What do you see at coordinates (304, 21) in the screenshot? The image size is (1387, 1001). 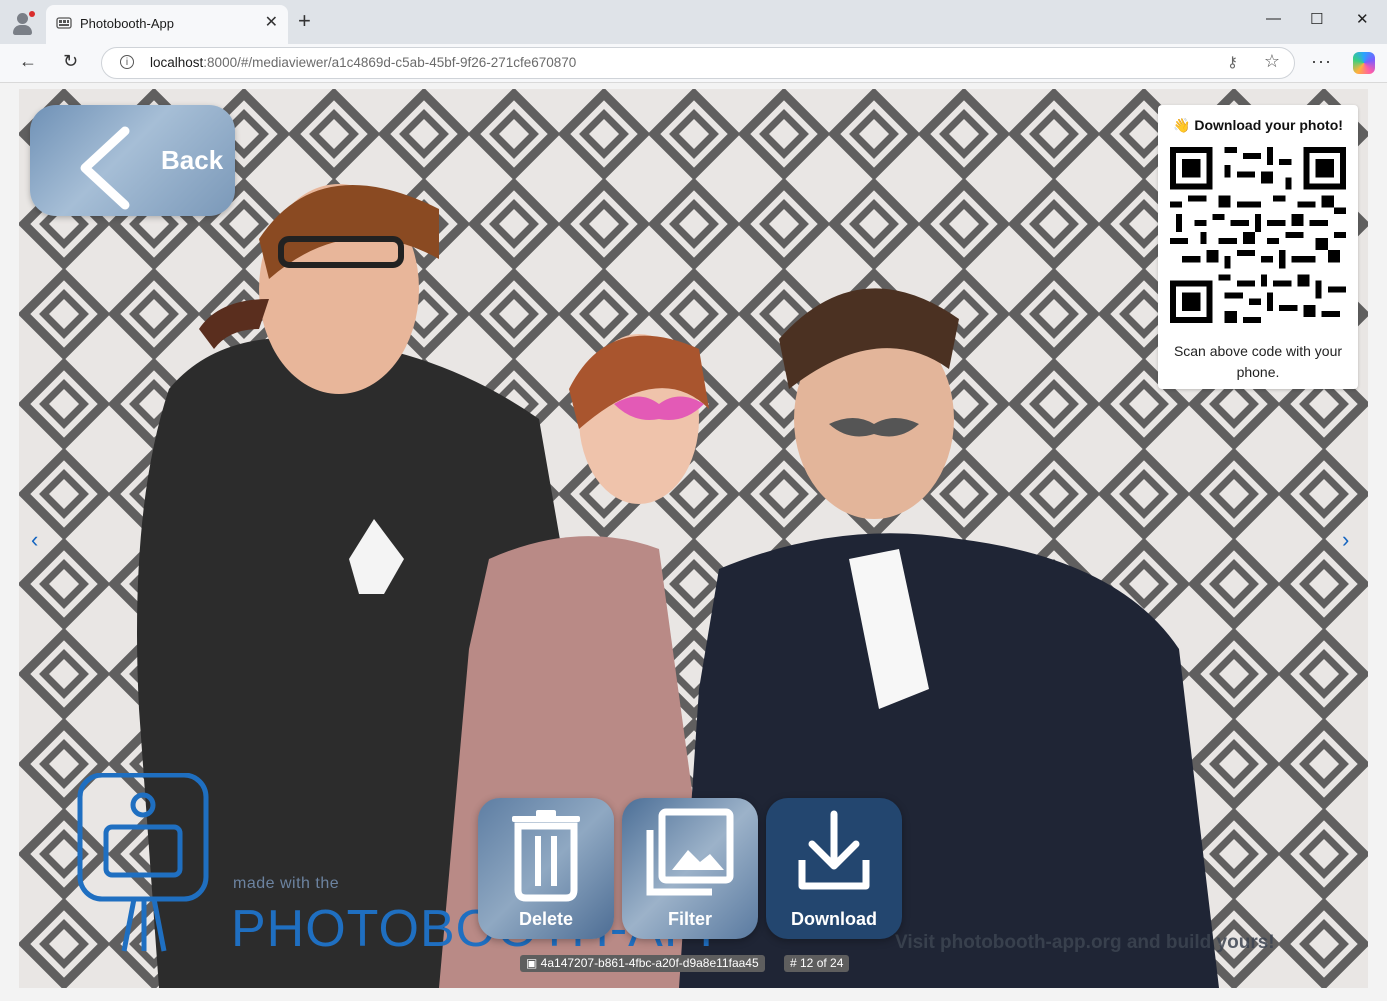 I see `plus-icon: +` at bounding box center [304, 21].